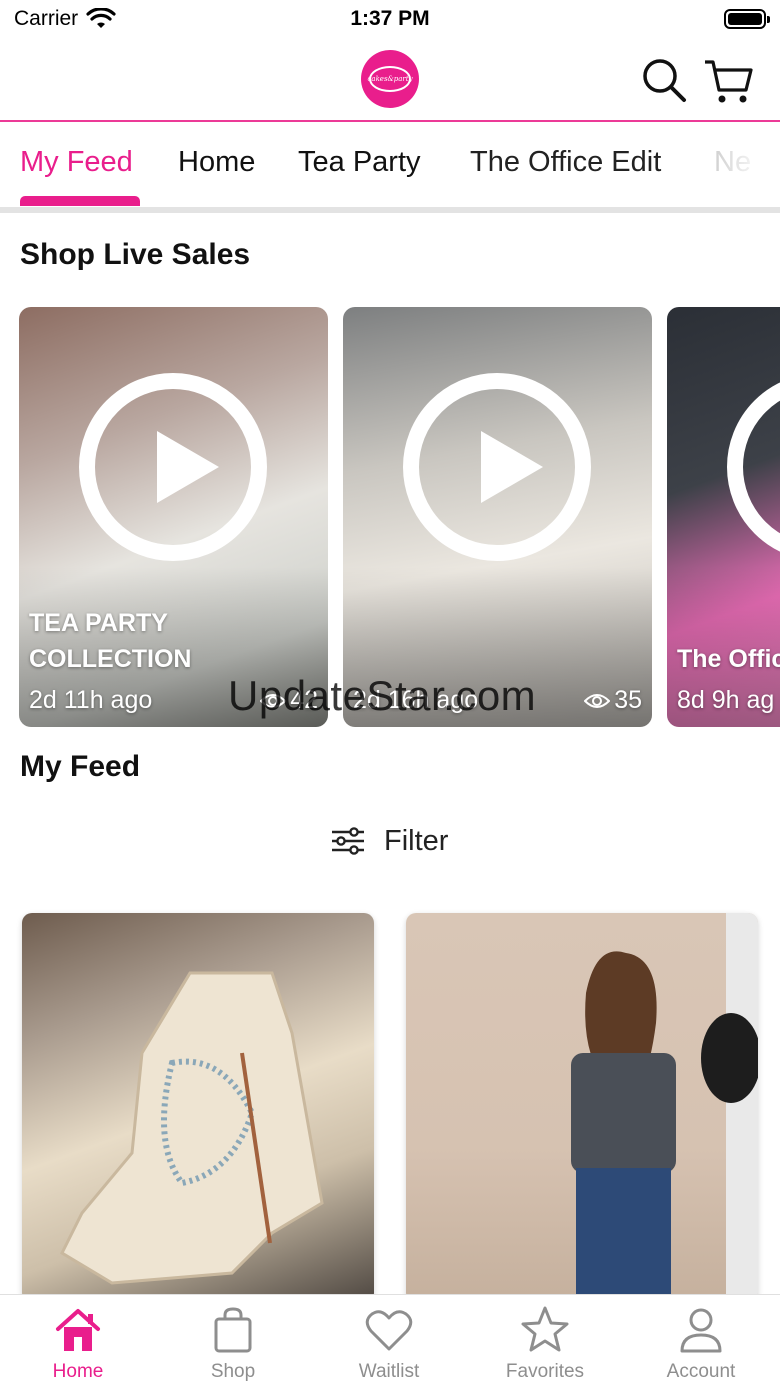 This screenshot has height=1387, width=780. I want to click on tabs-fade, so click(735, 167).